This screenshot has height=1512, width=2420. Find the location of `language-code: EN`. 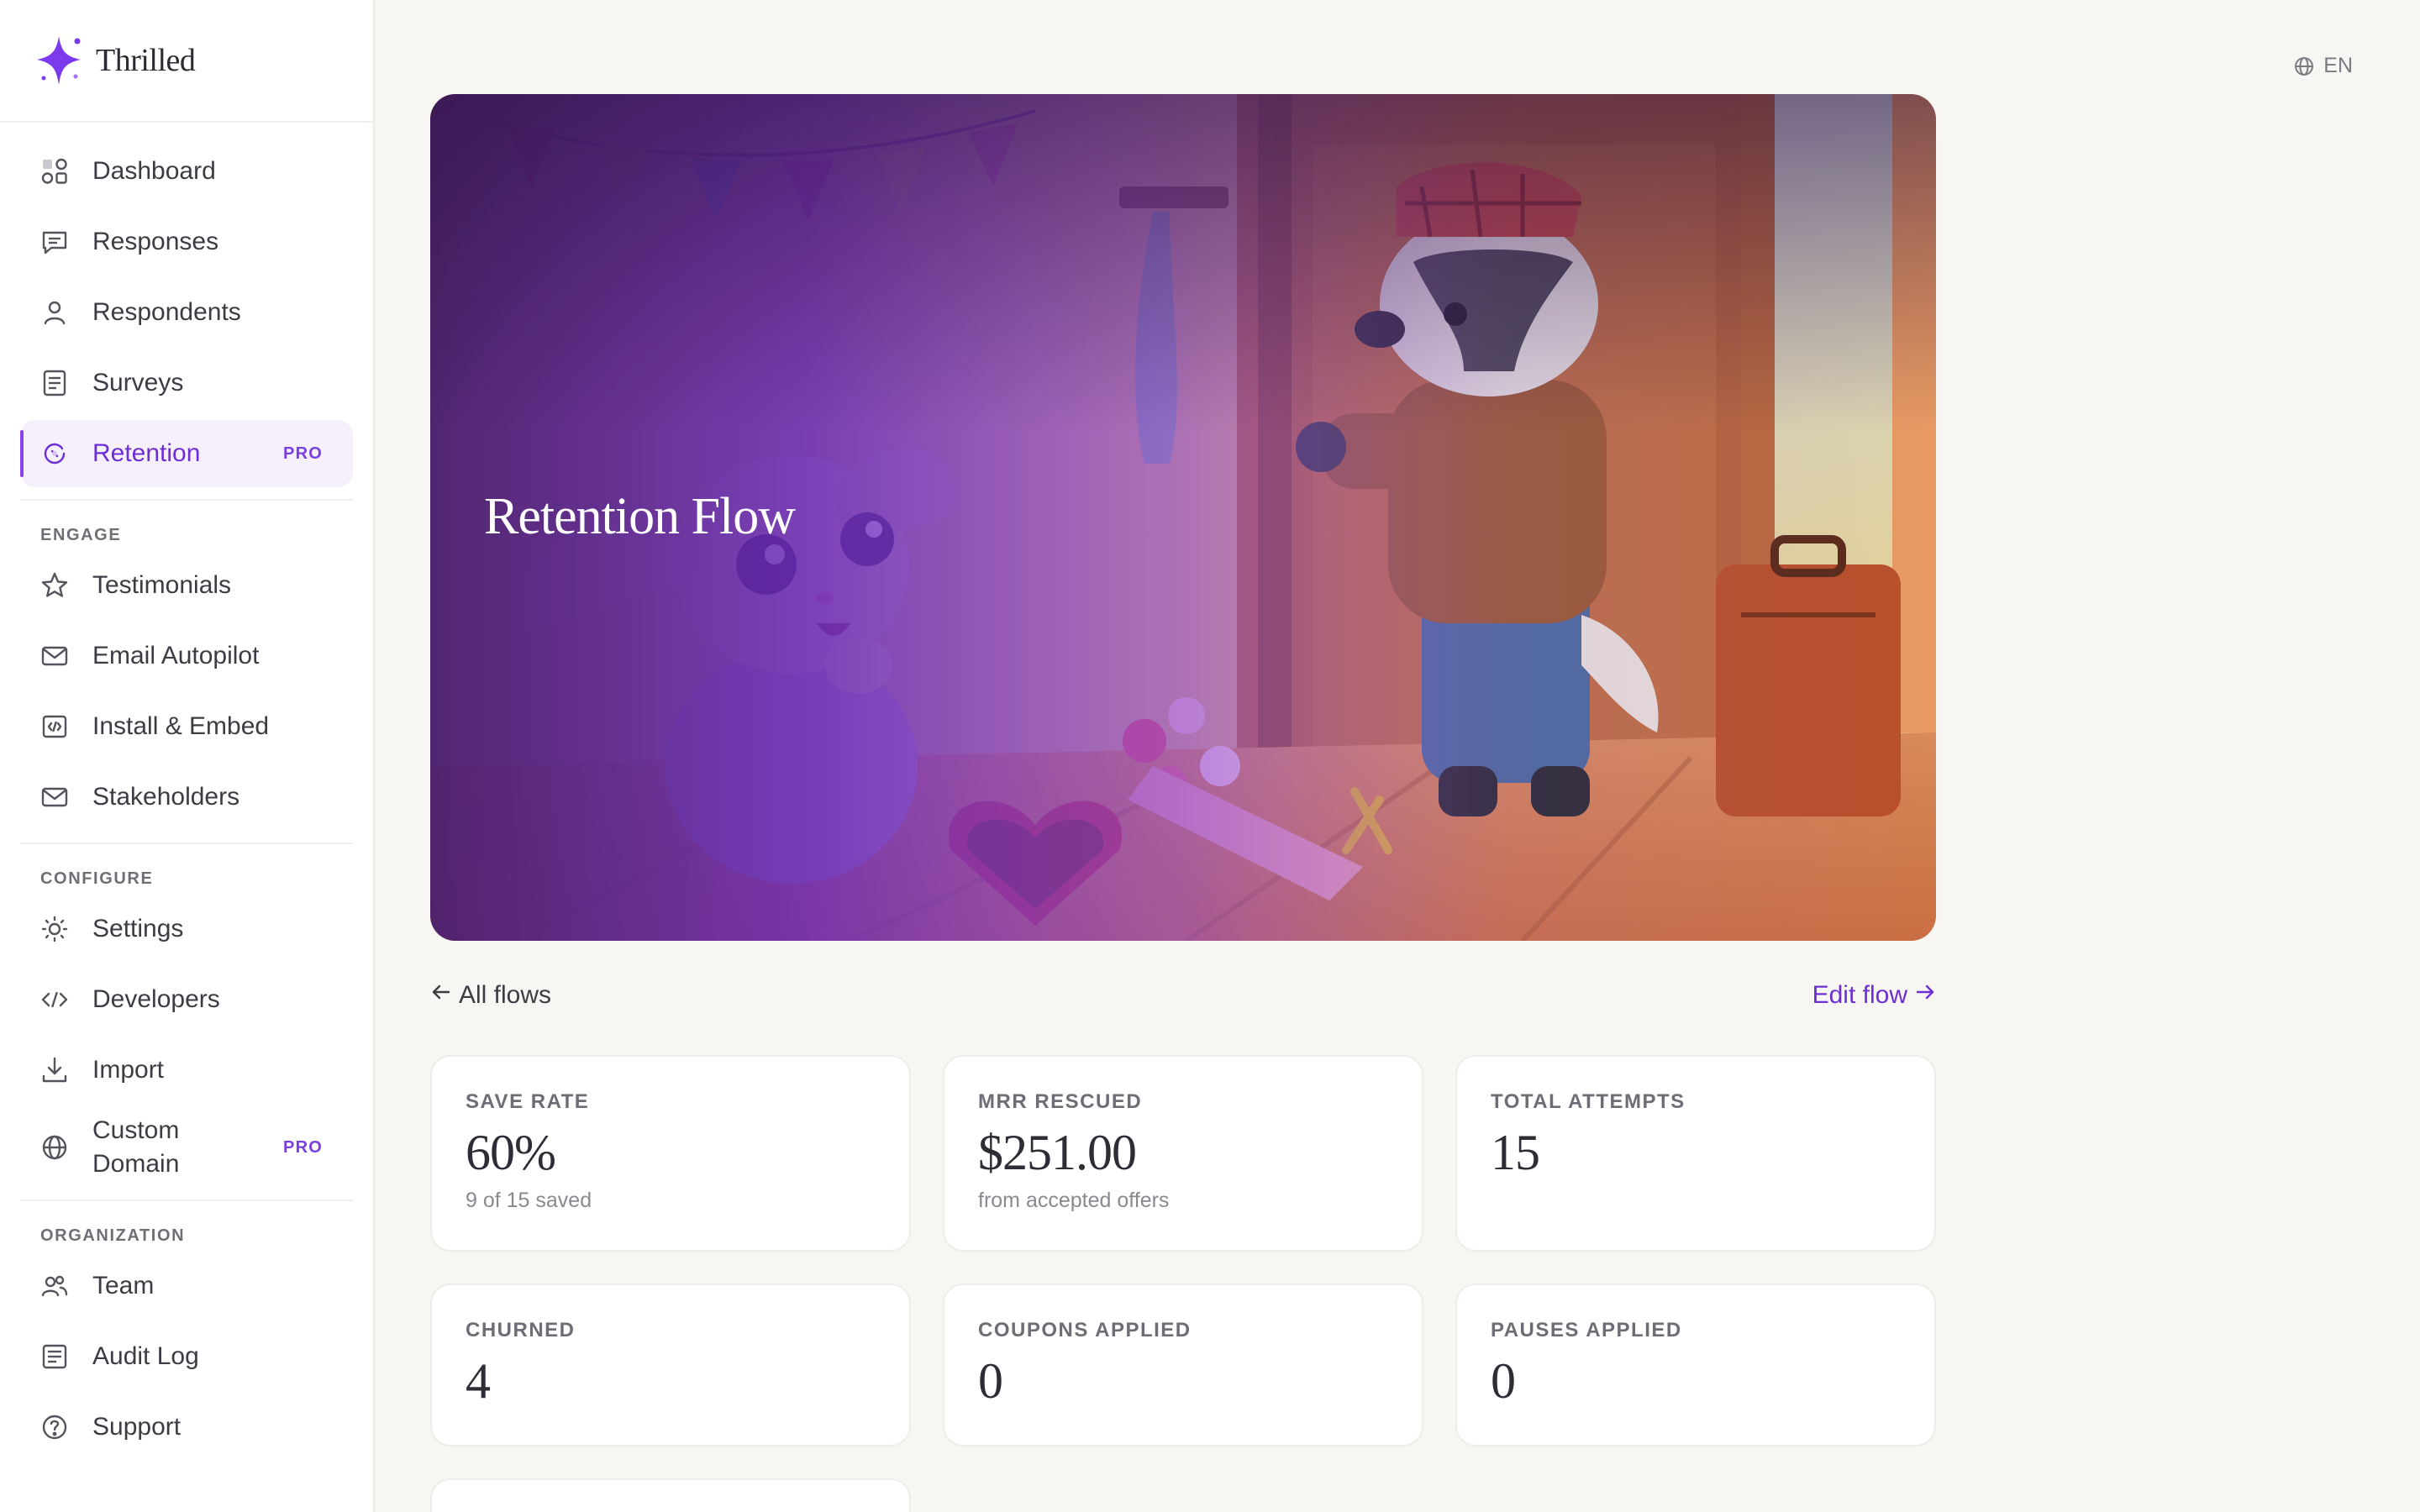

language-code: EN is located at coordinates (2338, 65).